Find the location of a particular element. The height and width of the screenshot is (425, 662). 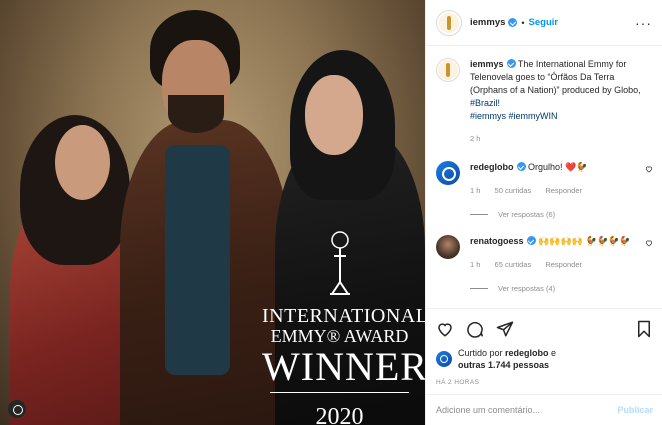

add-comment-bar: Adicione um comentário... Publicar is located at coordinates (544, 409).